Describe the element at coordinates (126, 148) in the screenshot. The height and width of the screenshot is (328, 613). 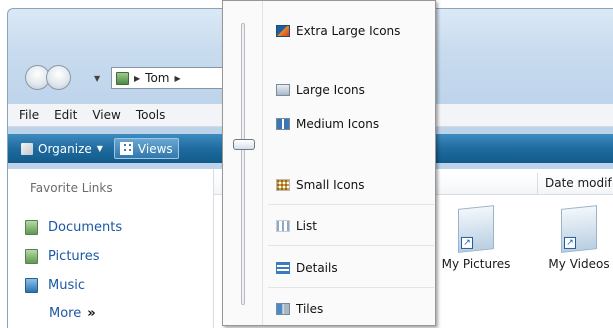
I see `views-icon` at that location.